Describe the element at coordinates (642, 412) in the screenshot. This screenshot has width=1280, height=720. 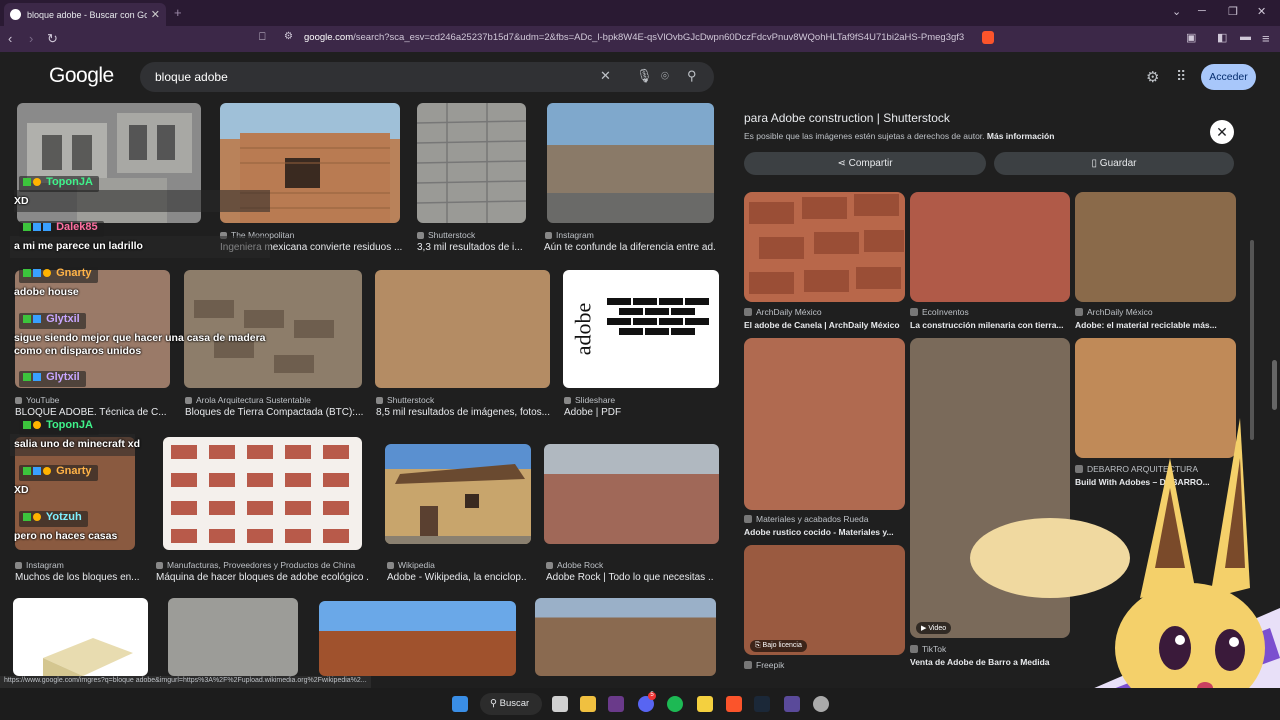
I see `result-caption-8: Adobe | PDF` at that location.